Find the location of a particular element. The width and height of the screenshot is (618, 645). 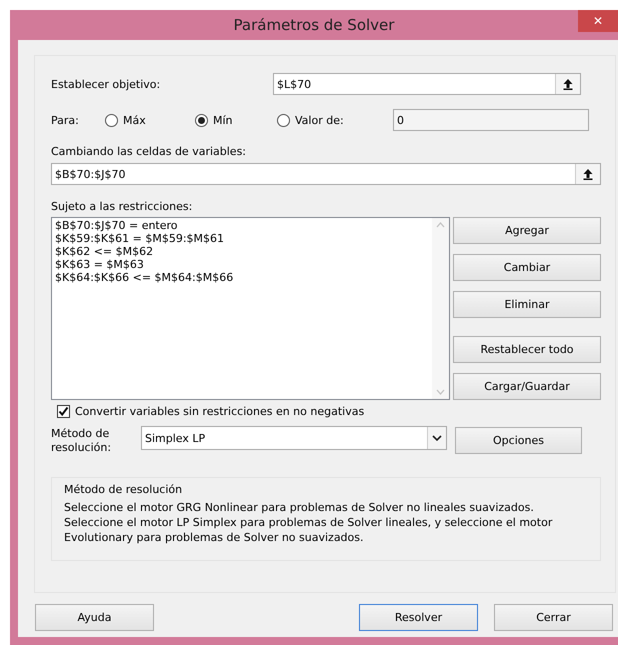

input-field: 0 is located at coordinates (491, 120).